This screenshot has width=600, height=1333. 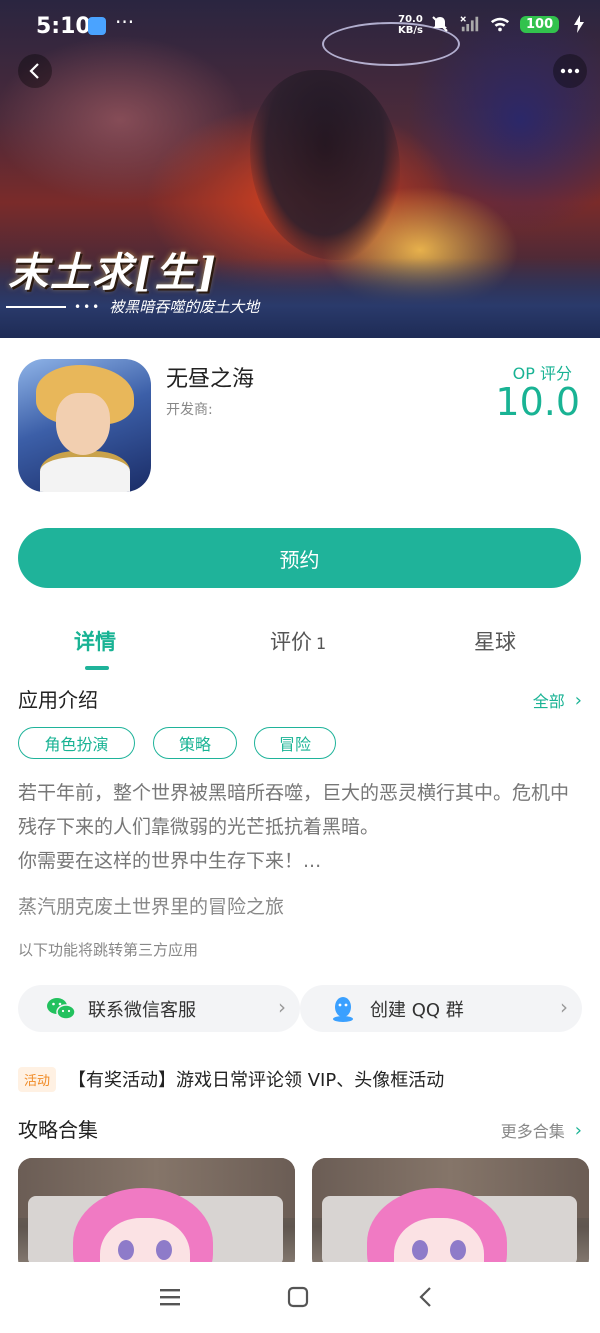 What do you see at coordinates (291, 642) in the screenshot?
I see `tab-reviews-label: 评价` at bounding box center [291, 642].